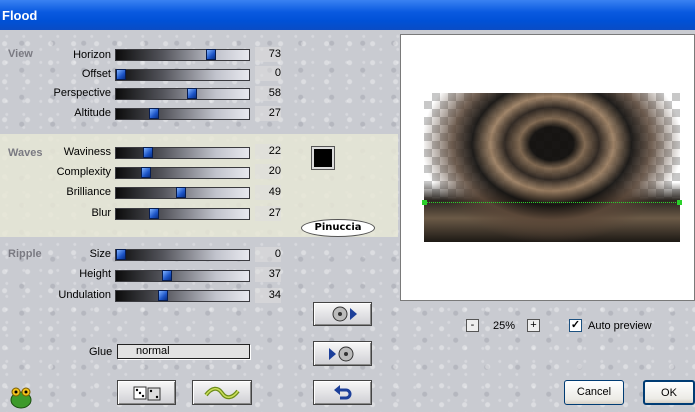 The image size is (695, 412). I want to click on undo-button, so click(342, 392).